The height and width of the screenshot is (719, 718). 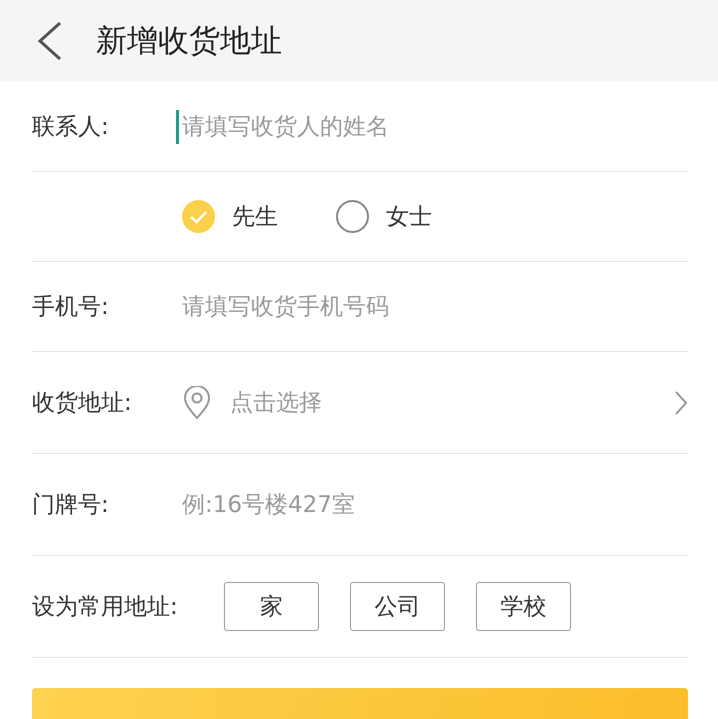 I want to click on input-field: 请填写收货人的姓名, so click(x=382, y=127).